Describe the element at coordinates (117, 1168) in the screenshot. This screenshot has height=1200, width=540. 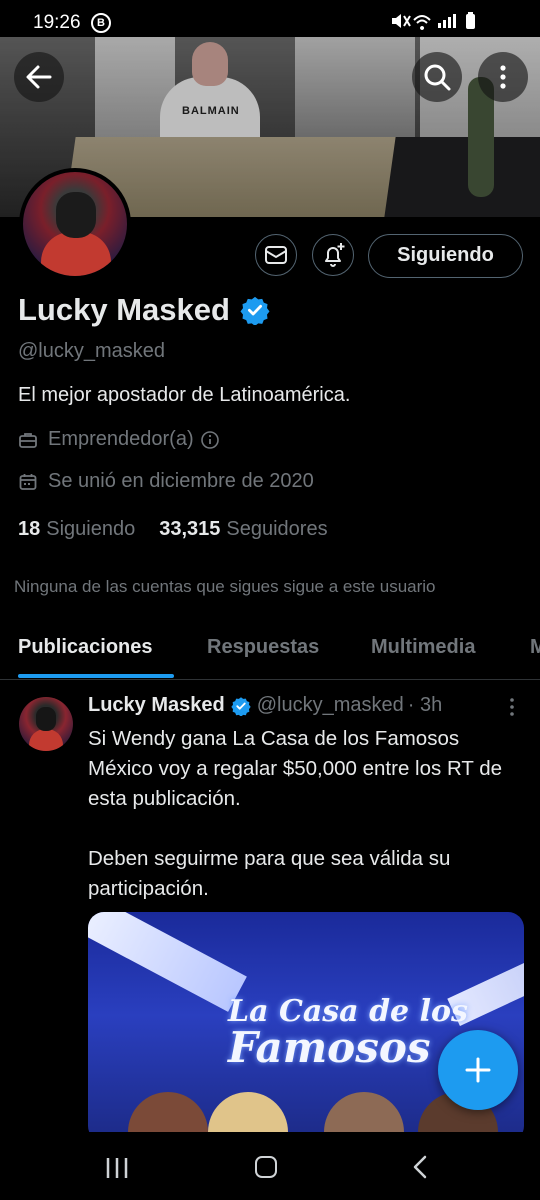
I see `recent-apps-icon` at that location.